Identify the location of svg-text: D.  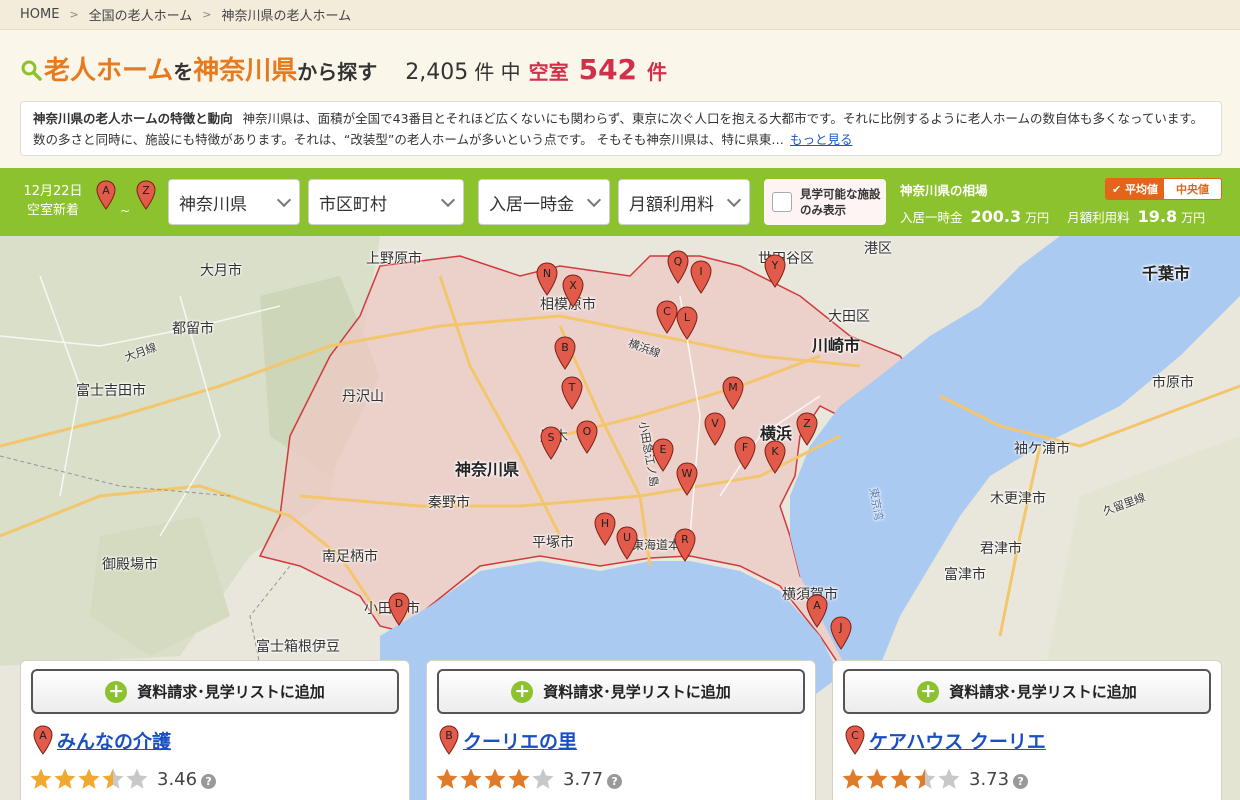
(399, 603).